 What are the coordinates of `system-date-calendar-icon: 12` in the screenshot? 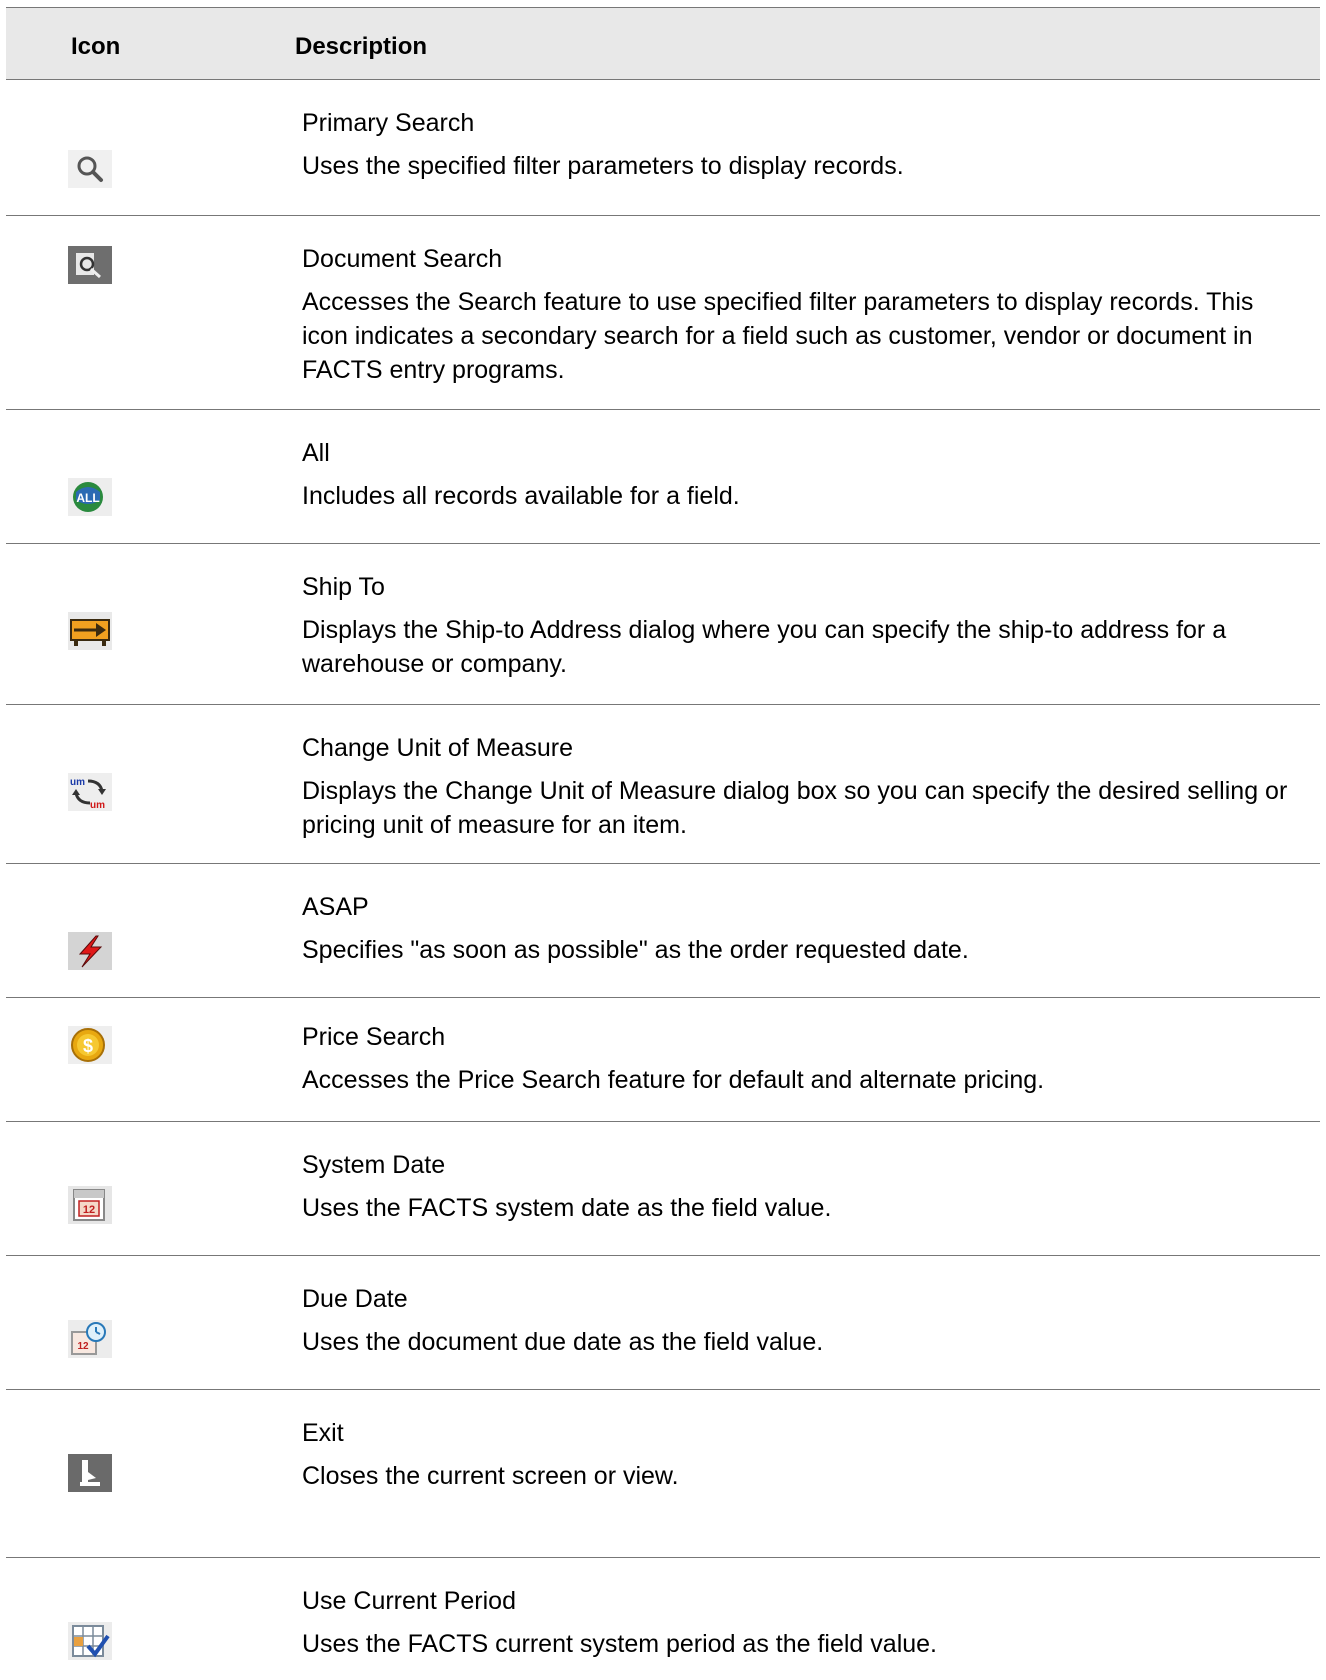 It's located at (90, 1205).